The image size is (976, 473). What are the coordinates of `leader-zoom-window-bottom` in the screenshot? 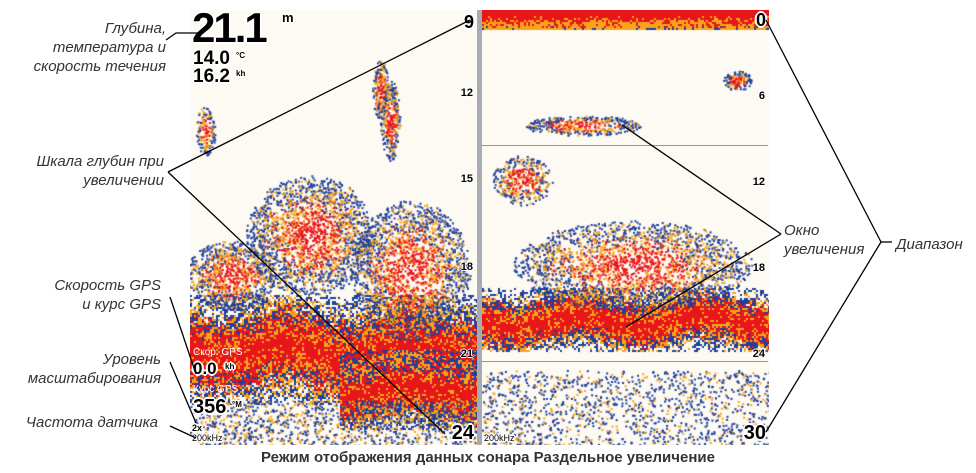 It's located at (703, 280).